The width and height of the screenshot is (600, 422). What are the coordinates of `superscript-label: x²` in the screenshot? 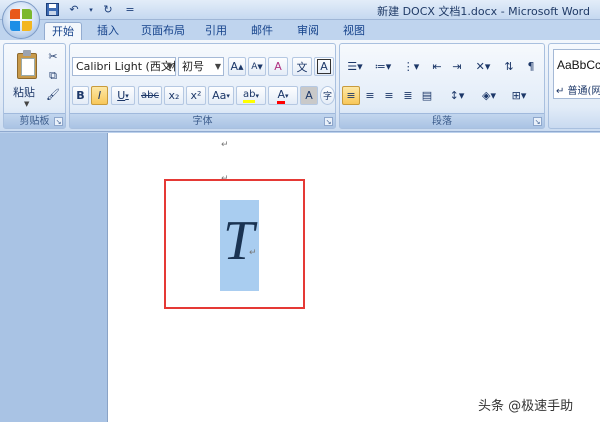 It's located at (196, 95).